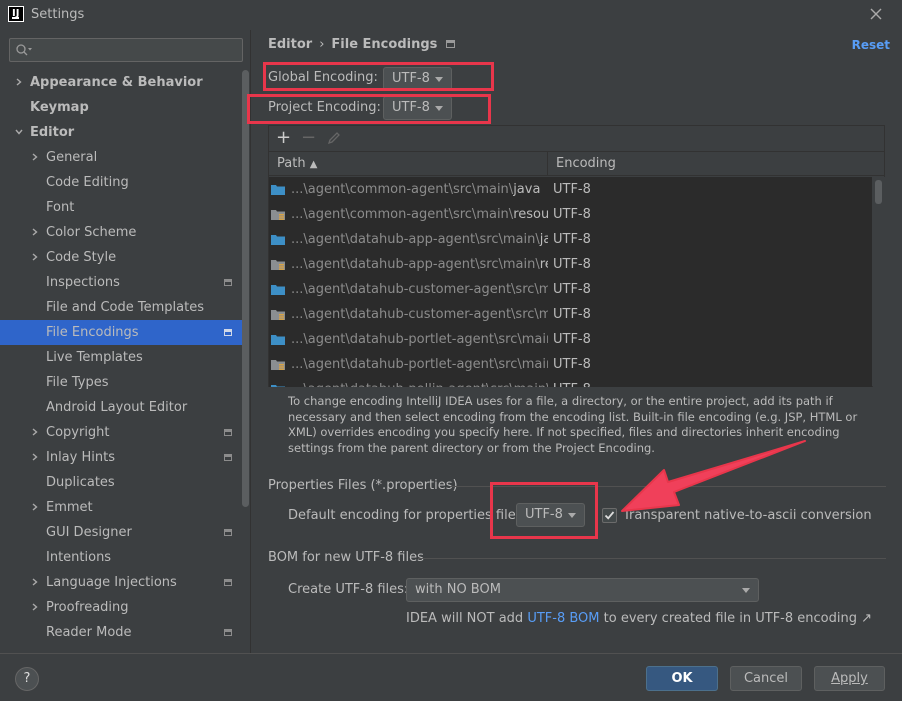 Image resolution: width=902 pixels, height=701 pixels. I want to click on create-utf8-files-value: with NO BOM, so click(458, 589).